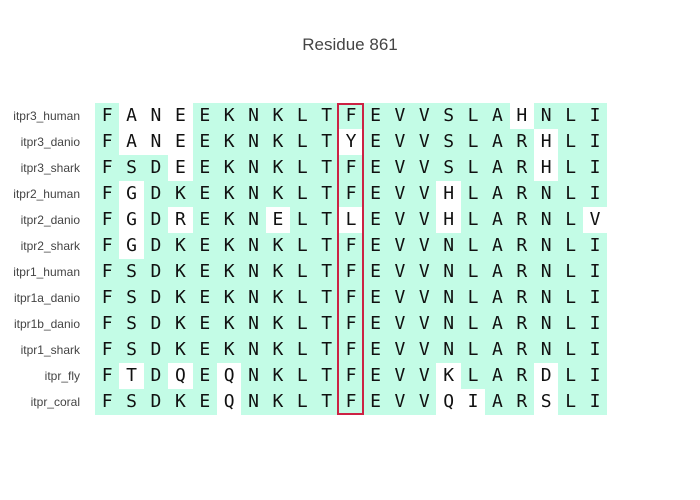 This screenshot has height=500, width=700. I want to click on residue-cell: Q, so click(229, 375).